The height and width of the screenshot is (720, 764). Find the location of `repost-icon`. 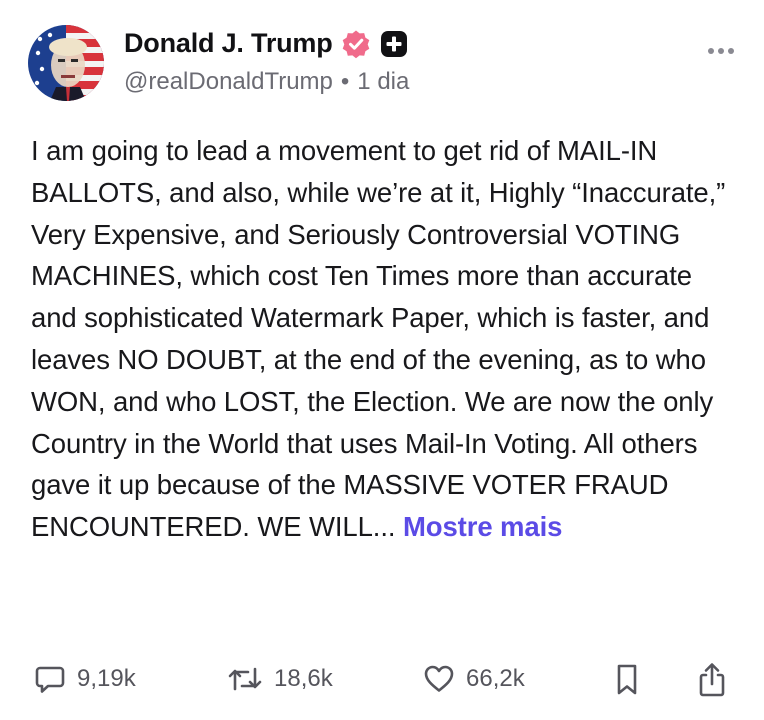

repost-icon is located at coordinates (245, 679).